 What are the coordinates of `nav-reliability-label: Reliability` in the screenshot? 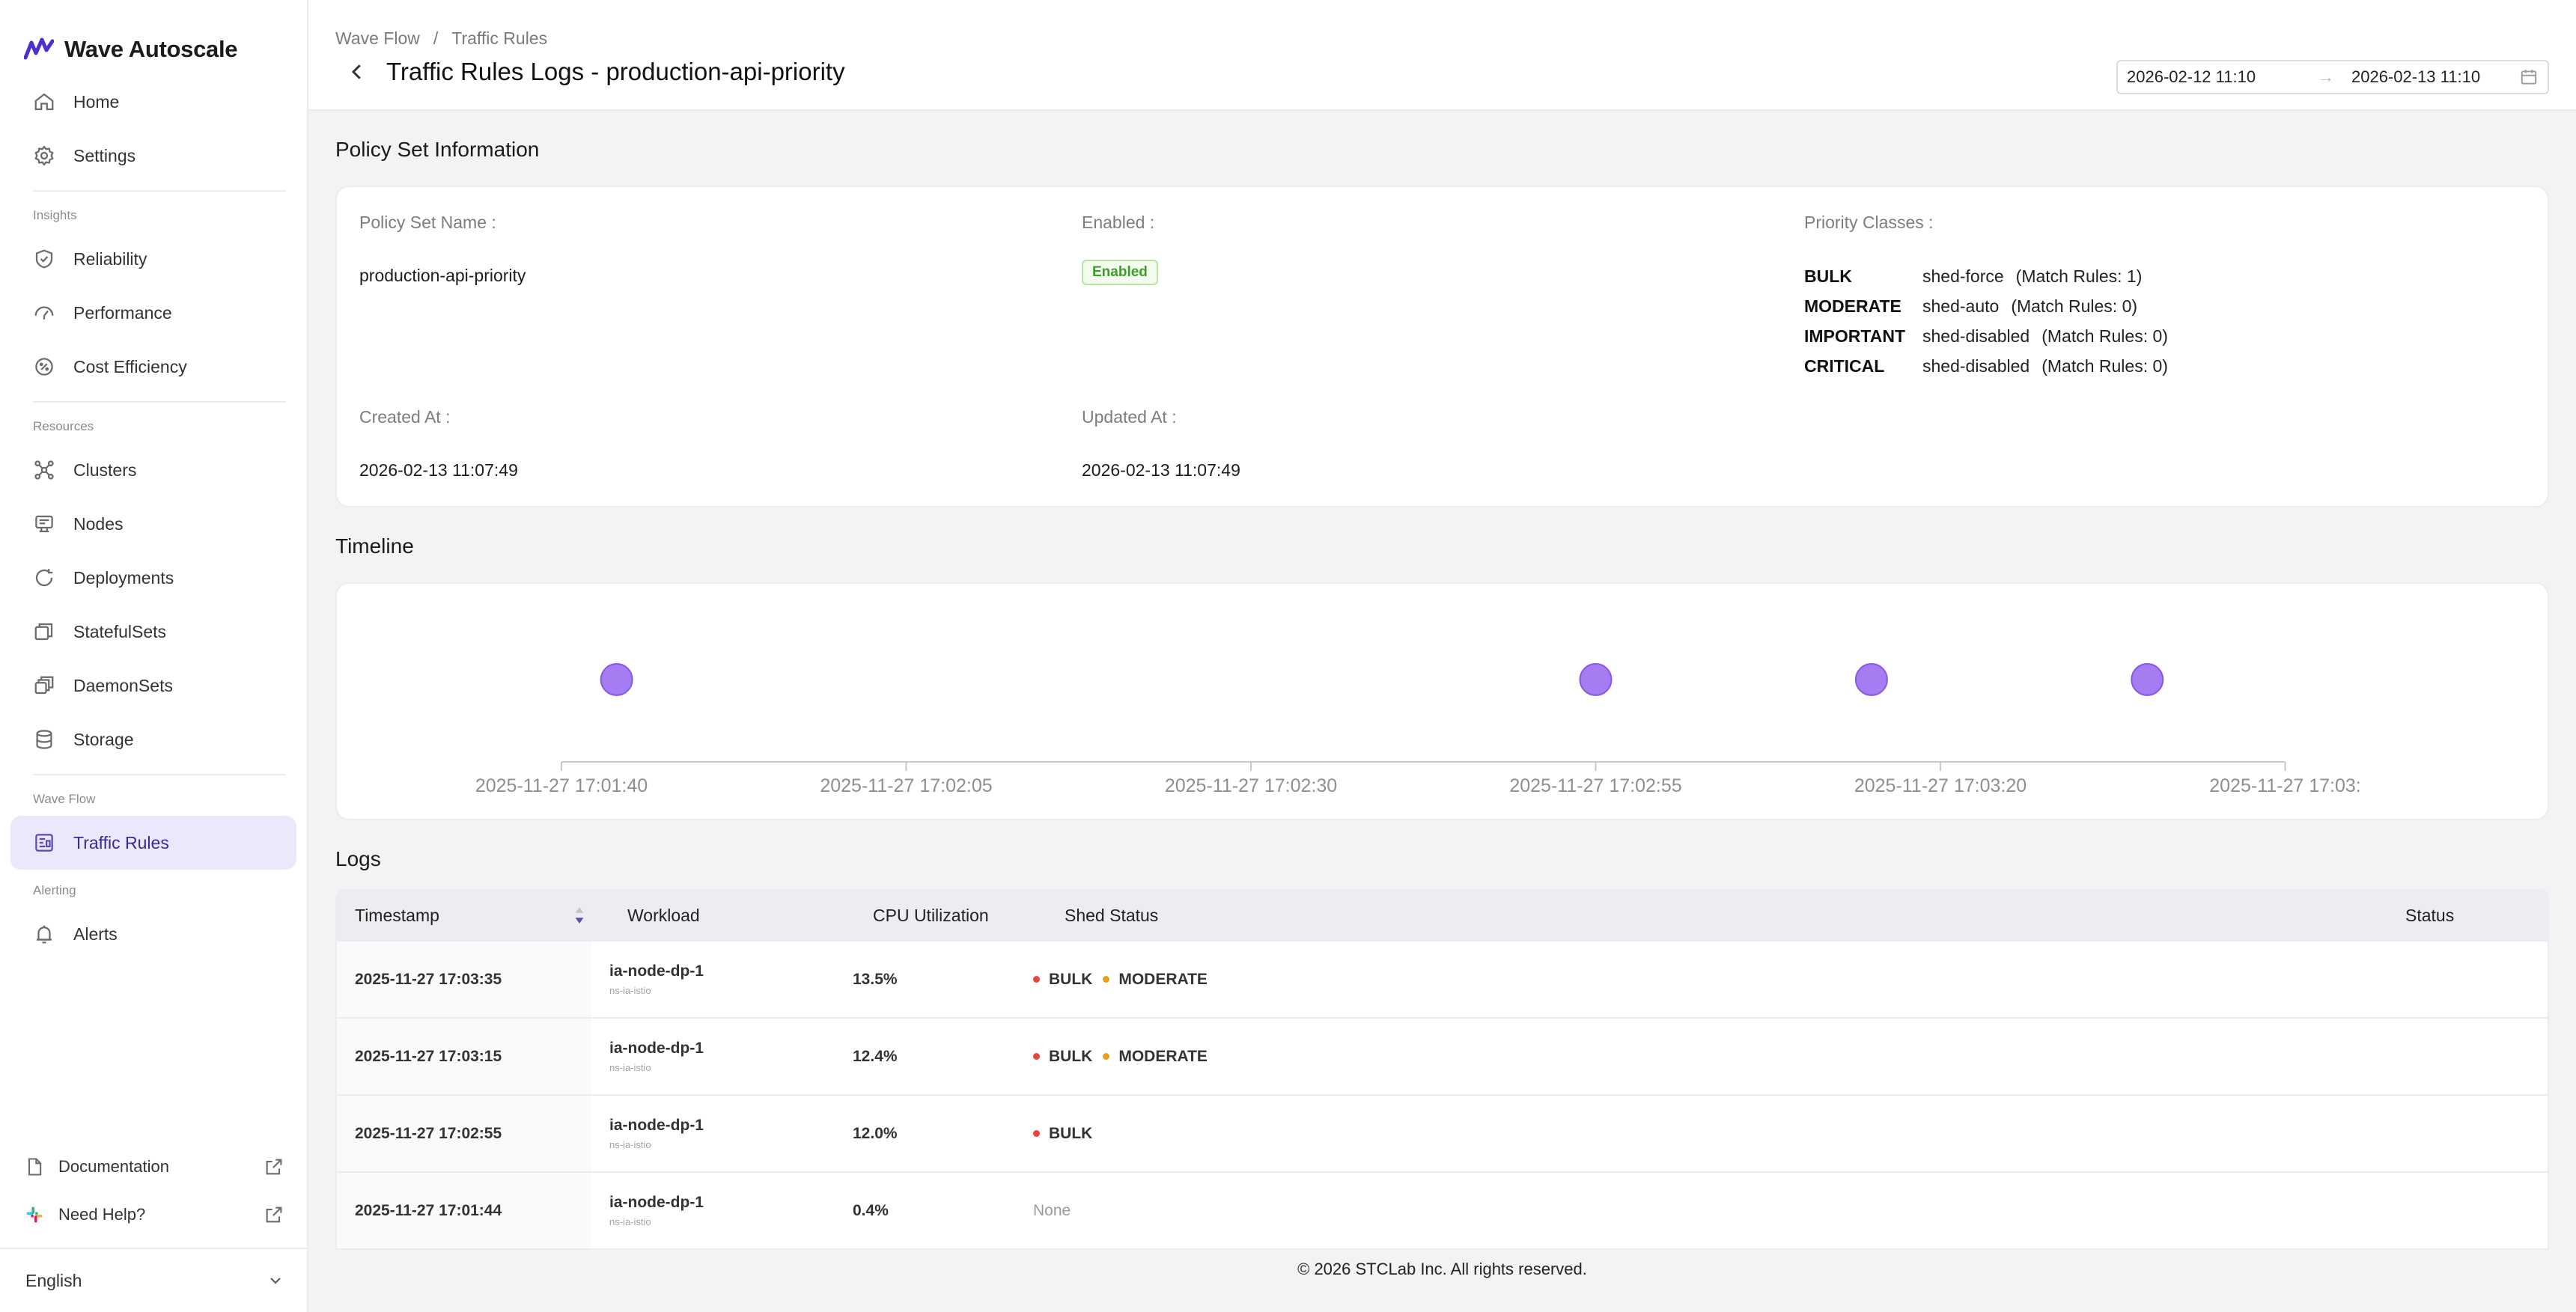 It's located at (110, 258).